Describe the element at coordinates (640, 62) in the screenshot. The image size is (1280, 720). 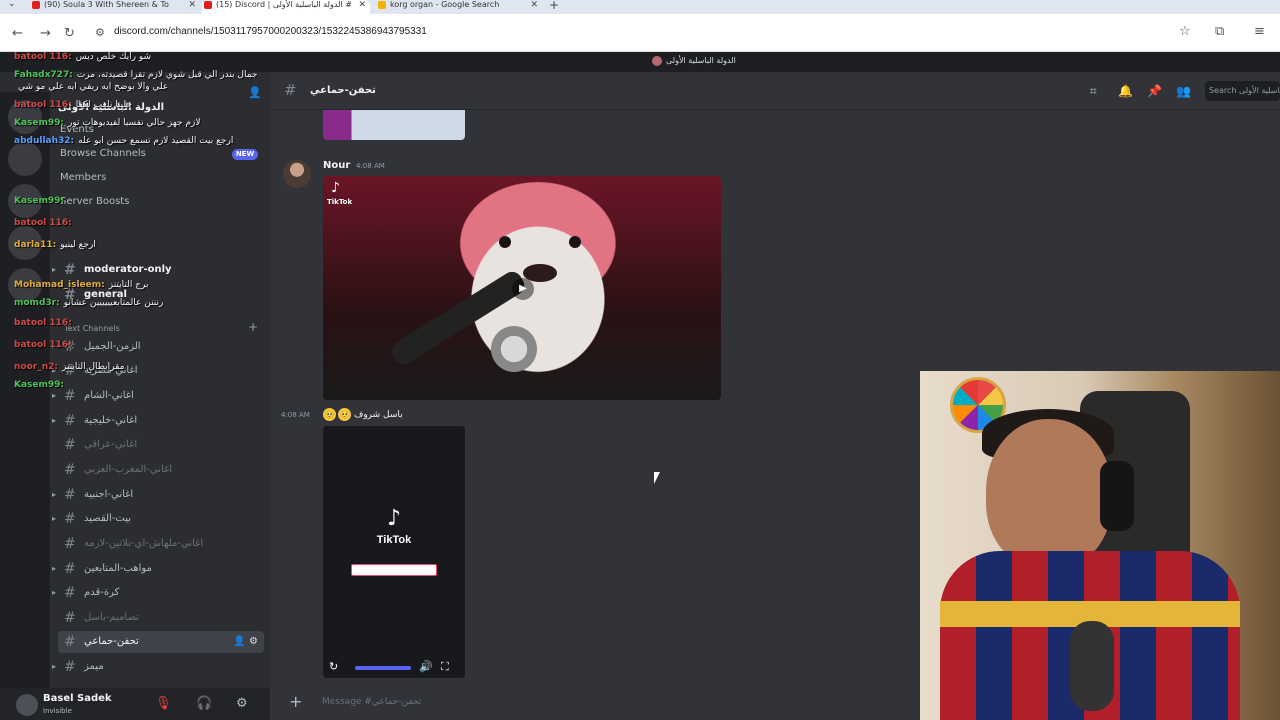
I see `discord-title-bar: الدولة الباسلية الأولى` at that location.